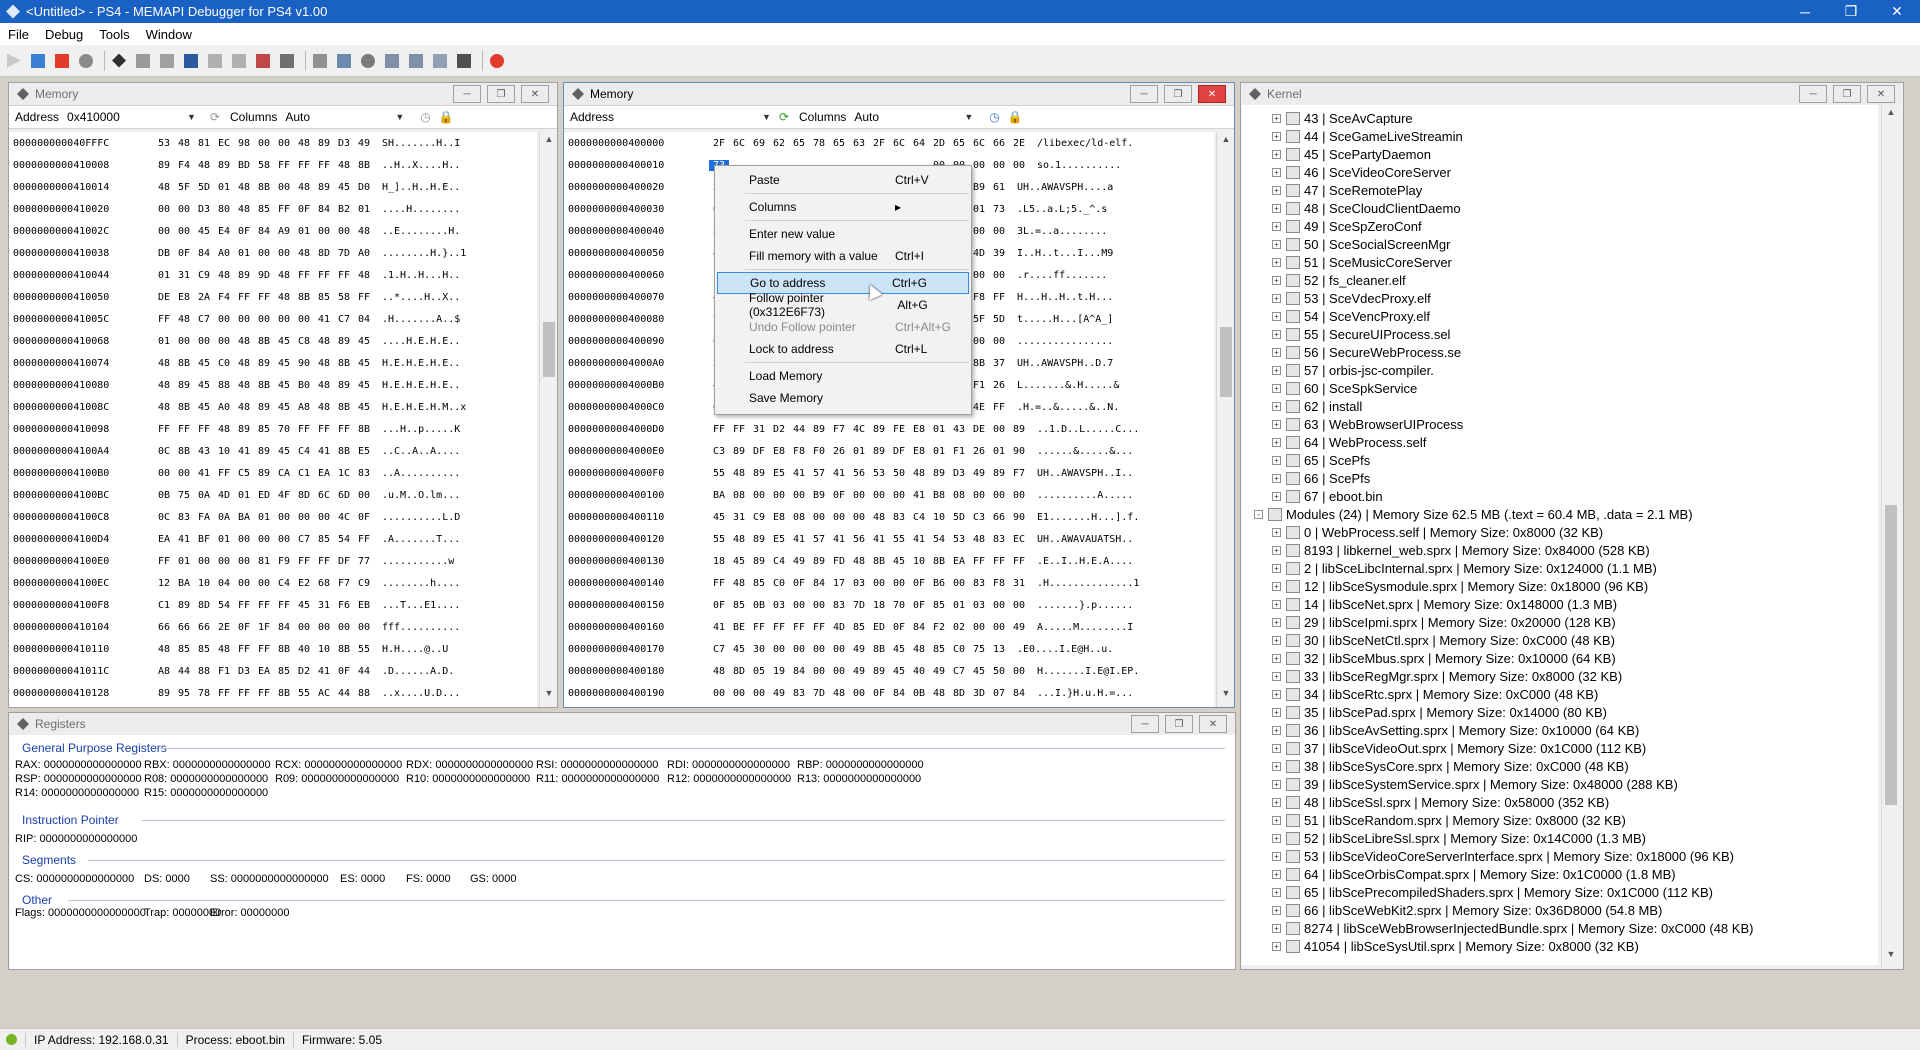 The image size is (1920, 1050). What do you see at coordinates (1890, 537) in the screenshot?
I see `scrollbar: ▲ ▼` at bounding box center [1890, 537].